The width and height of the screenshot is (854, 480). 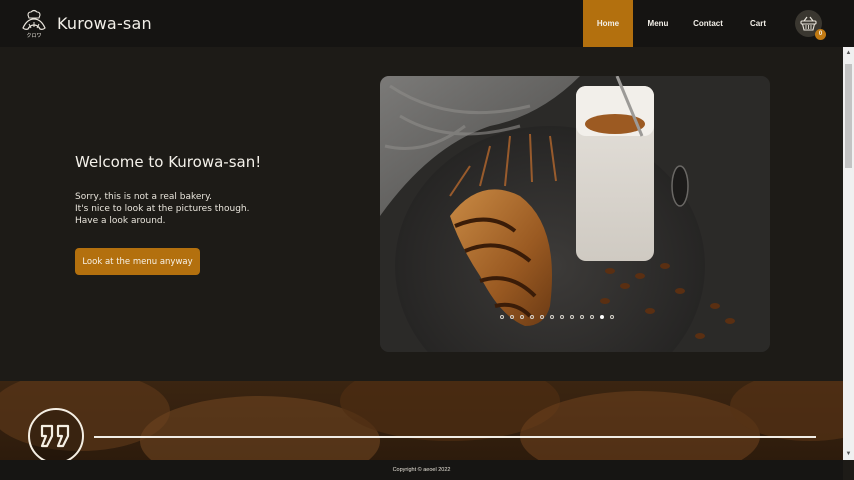 I want to click on footer-copyright: Copyright © aeoel 2022, so click(x=421, y=470).